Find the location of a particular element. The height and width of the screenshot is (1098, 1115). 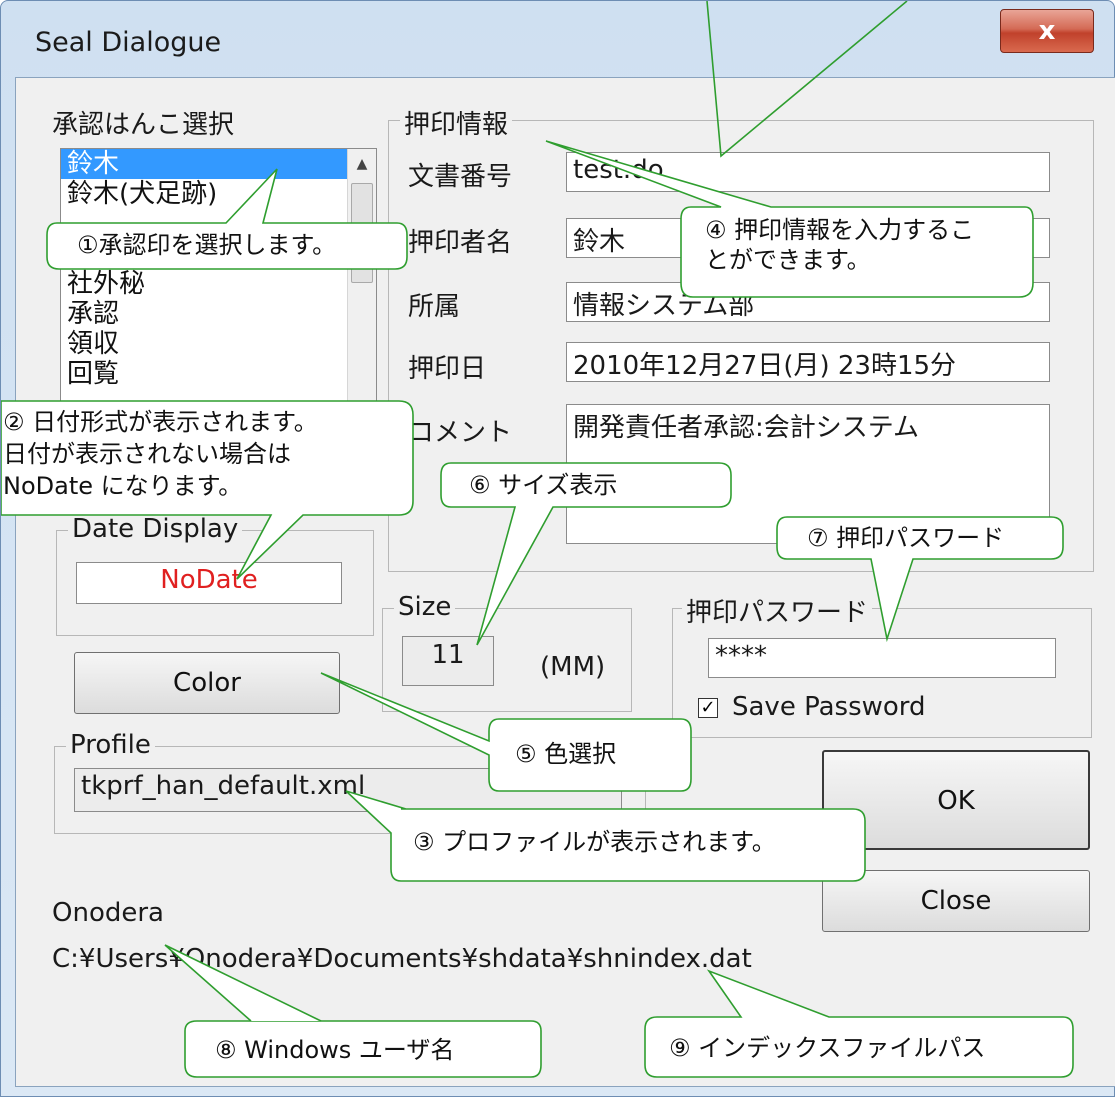

callout-8-text: ⑧ Windows ユーザ名 is located at coordinates (335, 1050).